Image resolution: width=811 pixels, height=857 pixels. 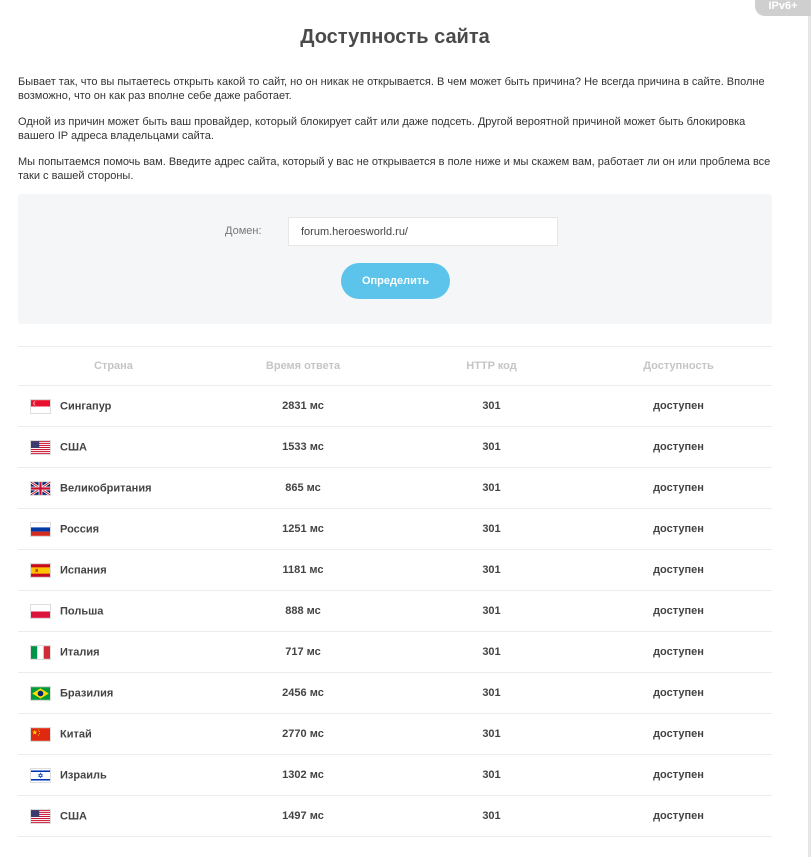 I want to click on flag-it-icon, so click(x=40, y=652).